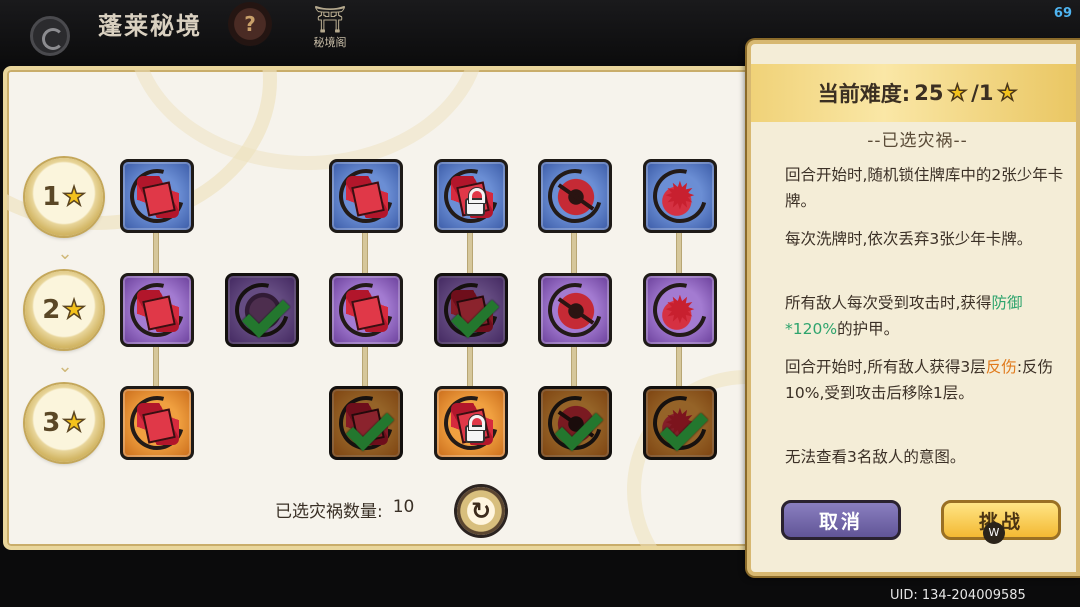 The width and height of the screenshot is (1080, 607). Describe the element at coordinates (929, 93) in the screenshot. I see `difficulty-value: 25` at that location.